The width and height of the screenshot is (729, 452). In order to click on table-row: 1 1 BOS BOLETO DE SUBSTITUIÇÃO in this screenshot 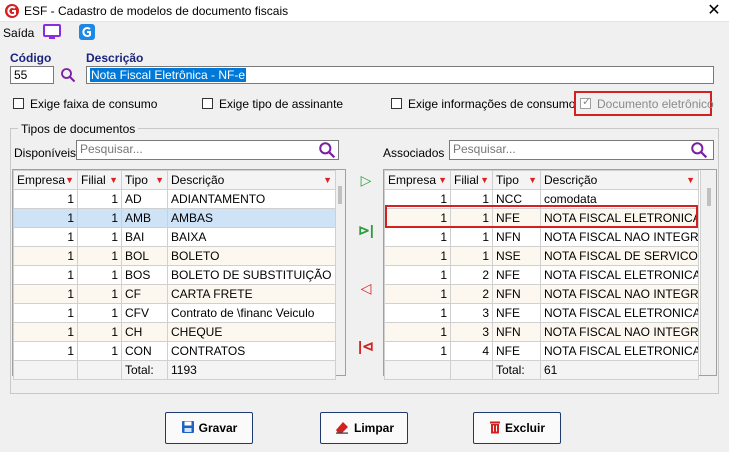, I will do `click(174, 275)`.